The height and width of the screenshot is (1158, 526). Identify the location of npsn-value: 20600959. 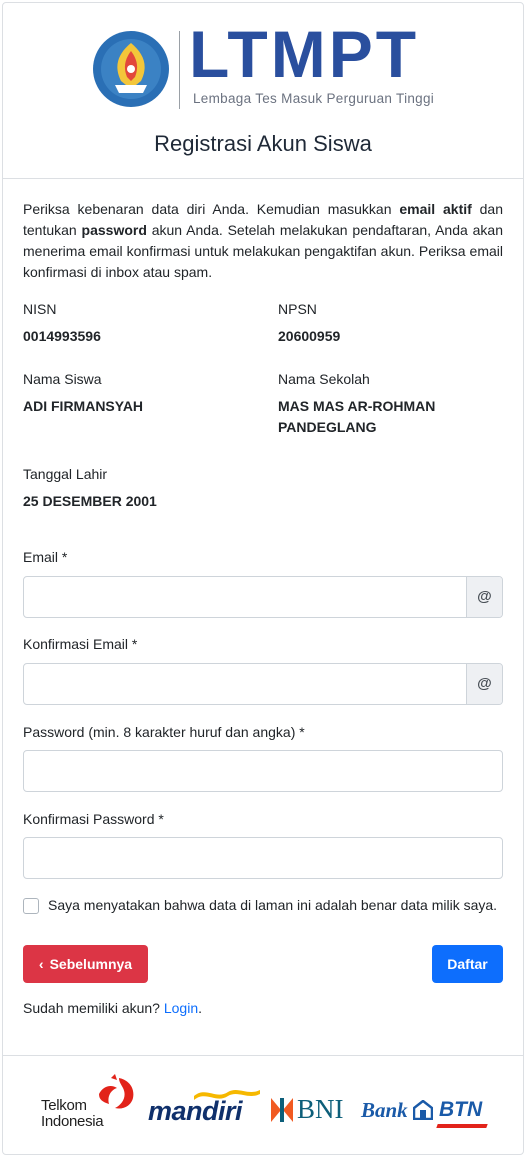
(309, 336).